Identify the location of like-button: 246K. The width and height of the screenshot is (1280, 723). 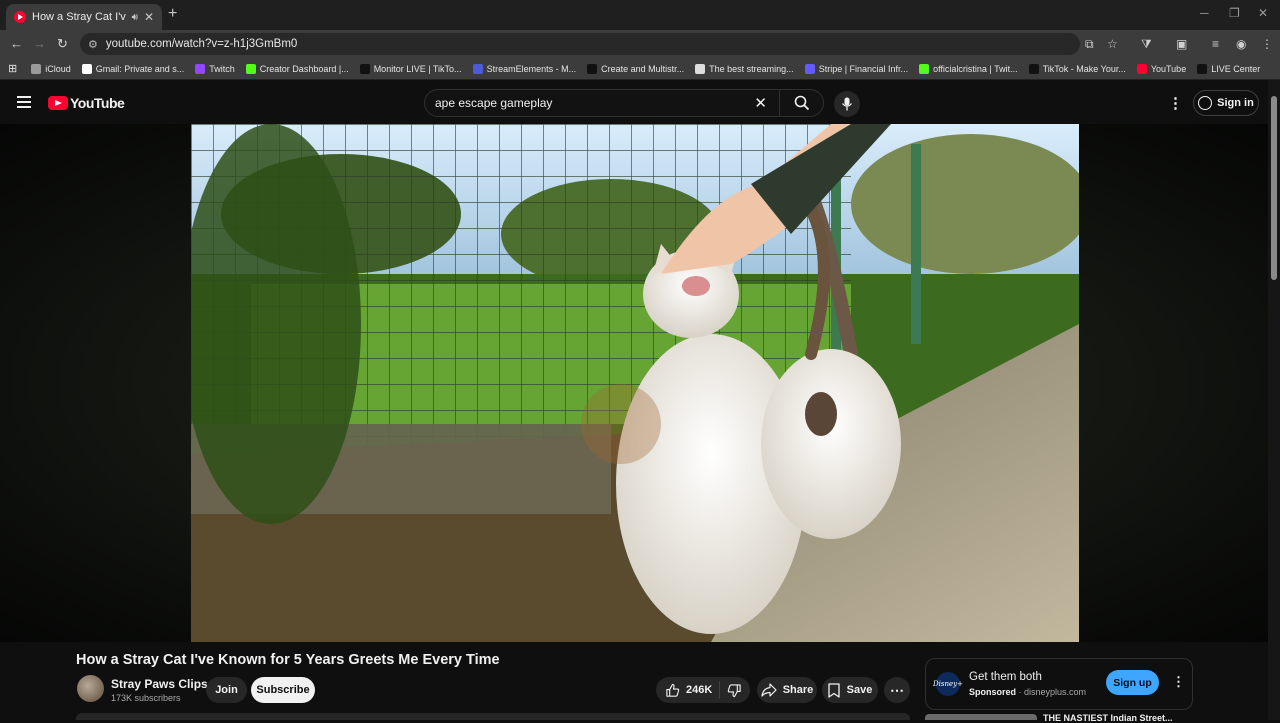
(688, 690).